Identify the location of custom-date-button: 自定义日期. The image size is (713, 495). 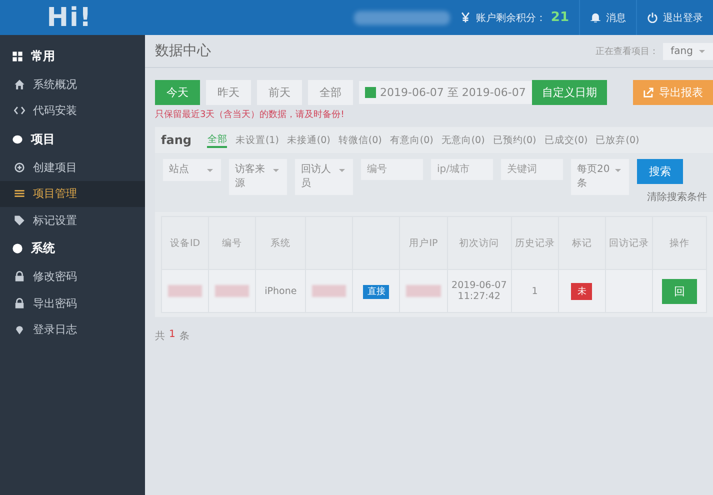
(569, 92).